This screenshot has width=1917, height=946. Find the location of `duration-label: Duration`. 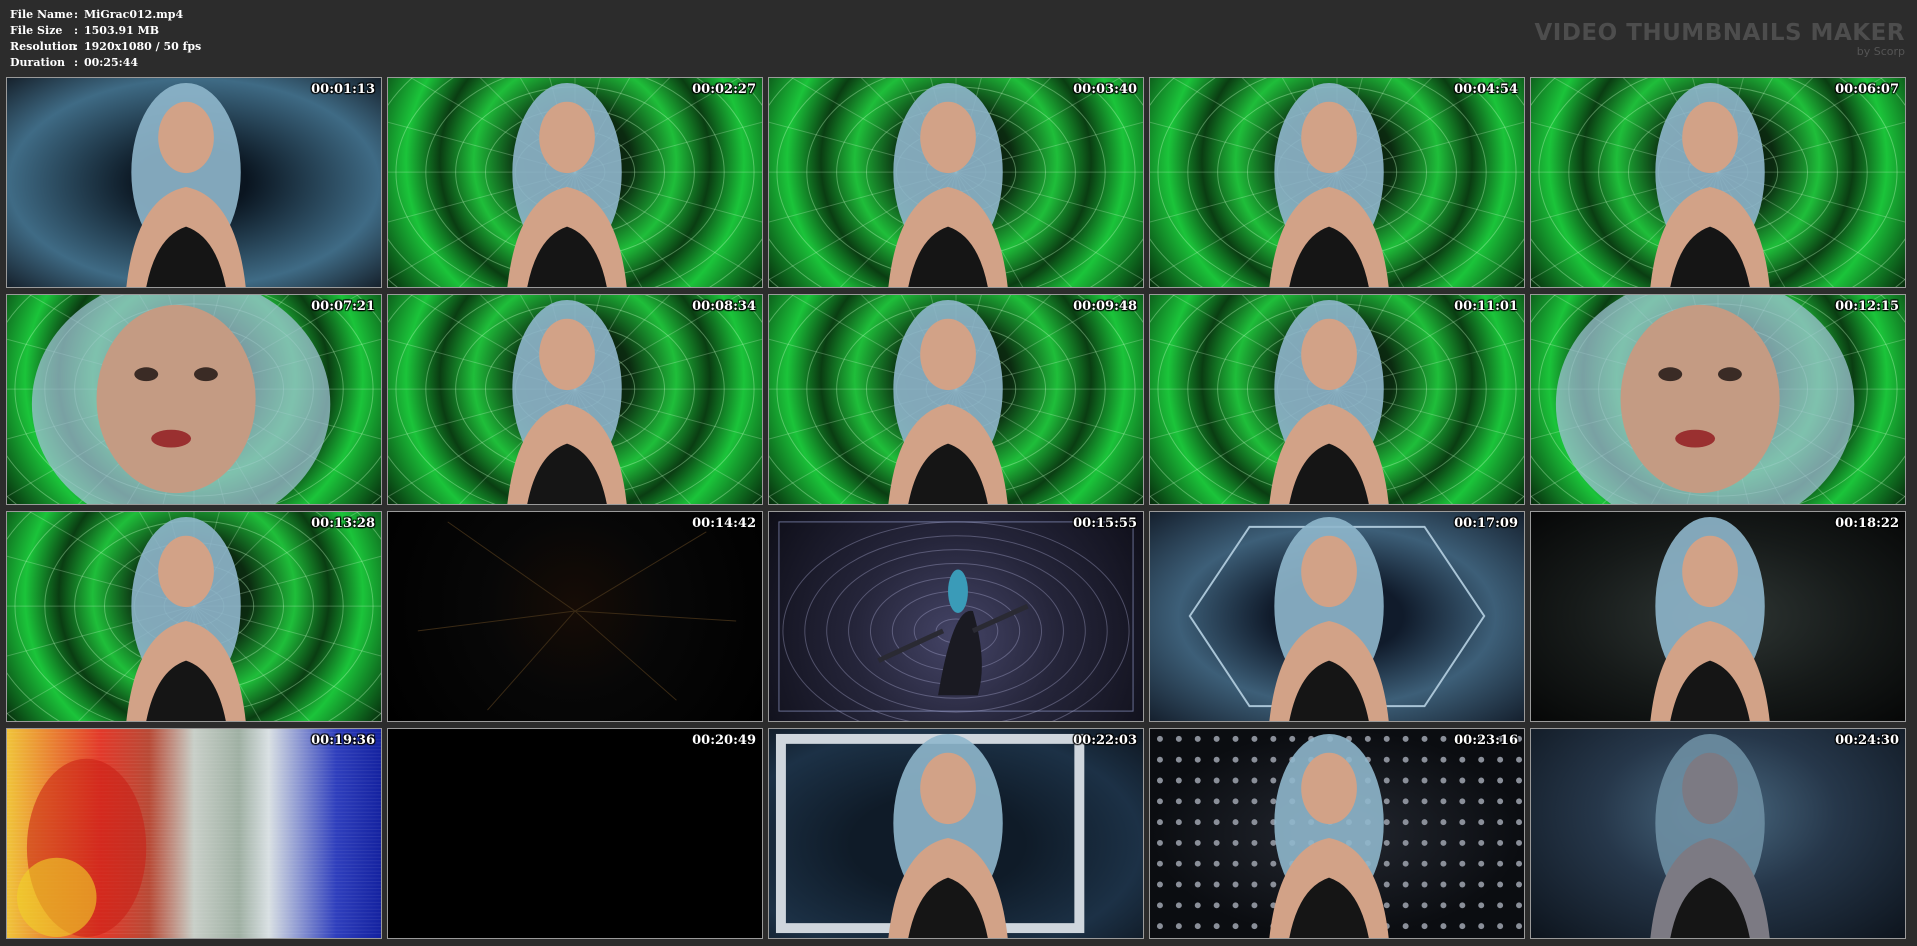

duration-label: Duration is located at coordinates (38, 62).